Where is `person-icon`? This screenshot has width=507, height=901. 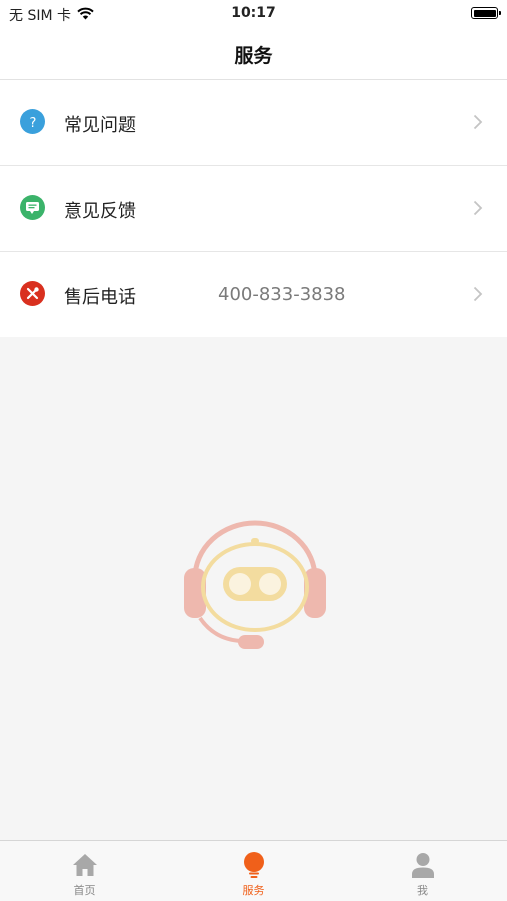 person-icon is located at coordinates (423, 865).